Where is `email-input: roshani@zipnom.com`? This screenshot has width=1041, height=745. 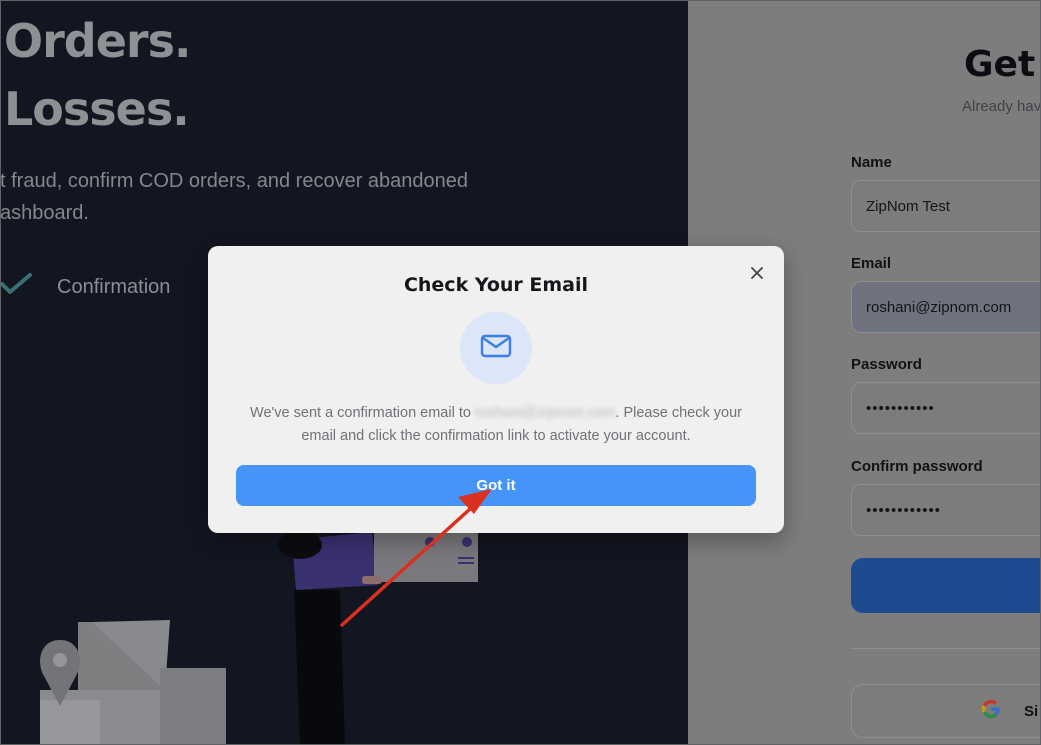 email-input: roshani@zipnom.com is located at coordinates (946, 307).